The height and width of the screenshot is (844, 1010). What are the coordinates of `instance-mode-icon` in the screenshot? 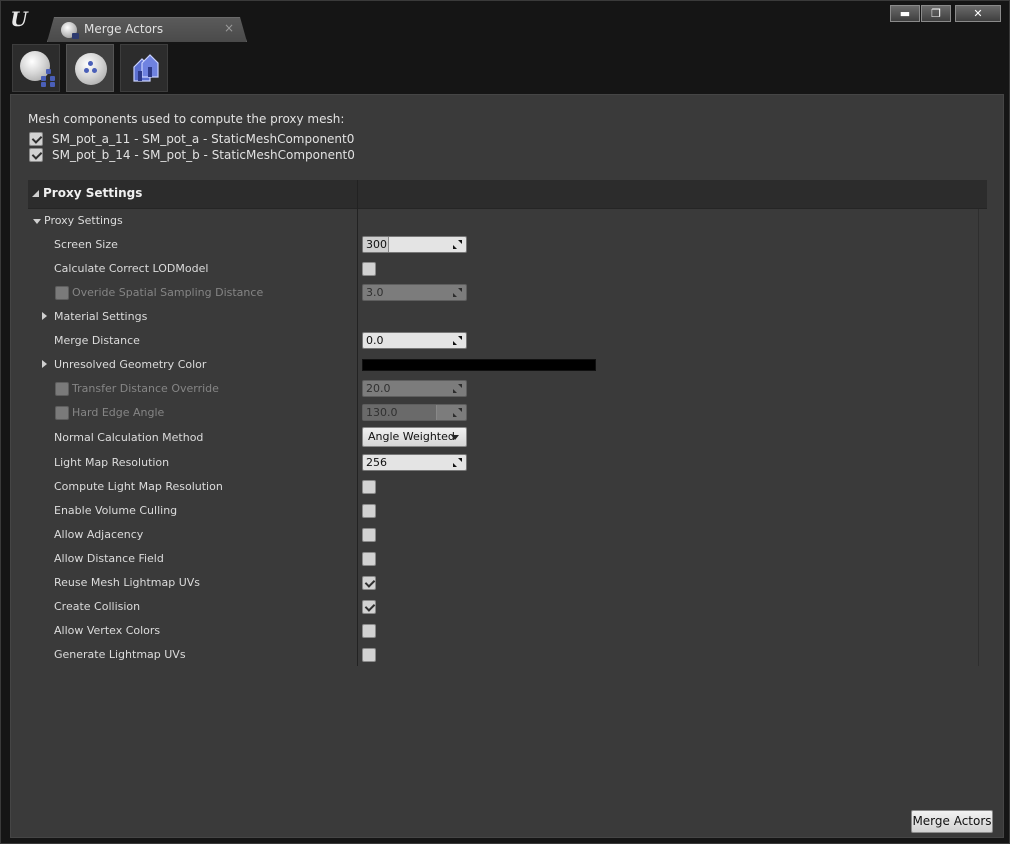 It's located at (146, 68).